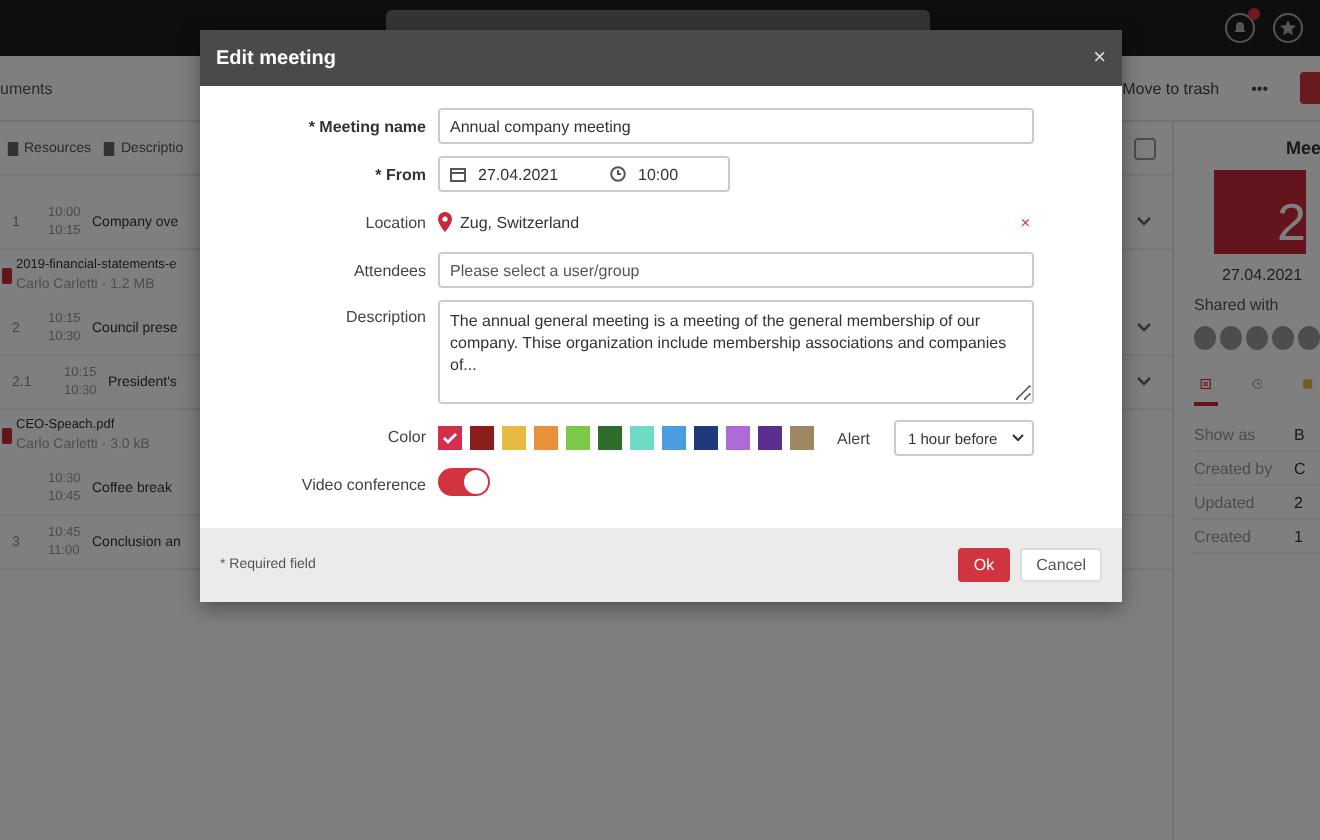  I want to click on field-label: Video conference, so click(362, 484).